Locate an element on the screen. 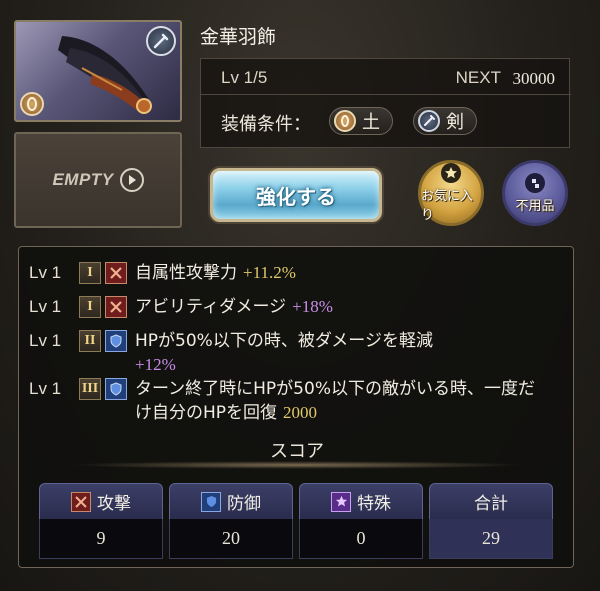 This screenshot has width=600, height=591. empty-slot: EMPTY is located at coordinates (98, 180).